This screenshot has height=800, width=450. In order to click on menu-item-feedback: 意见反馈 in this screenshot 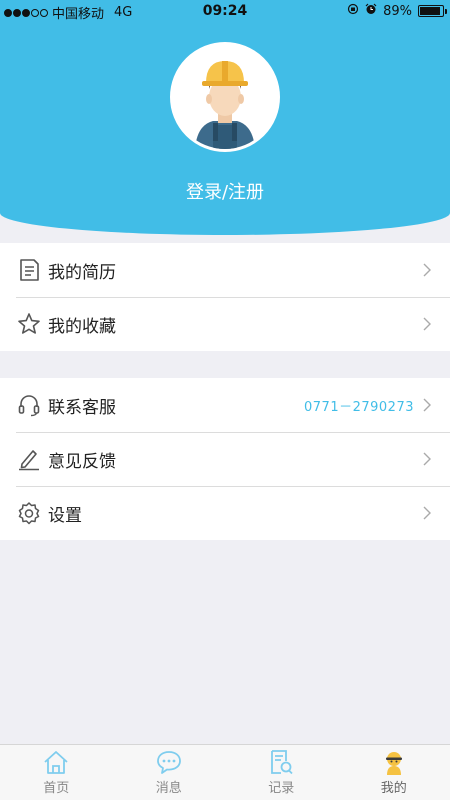, I will do `click(225, 459)`.